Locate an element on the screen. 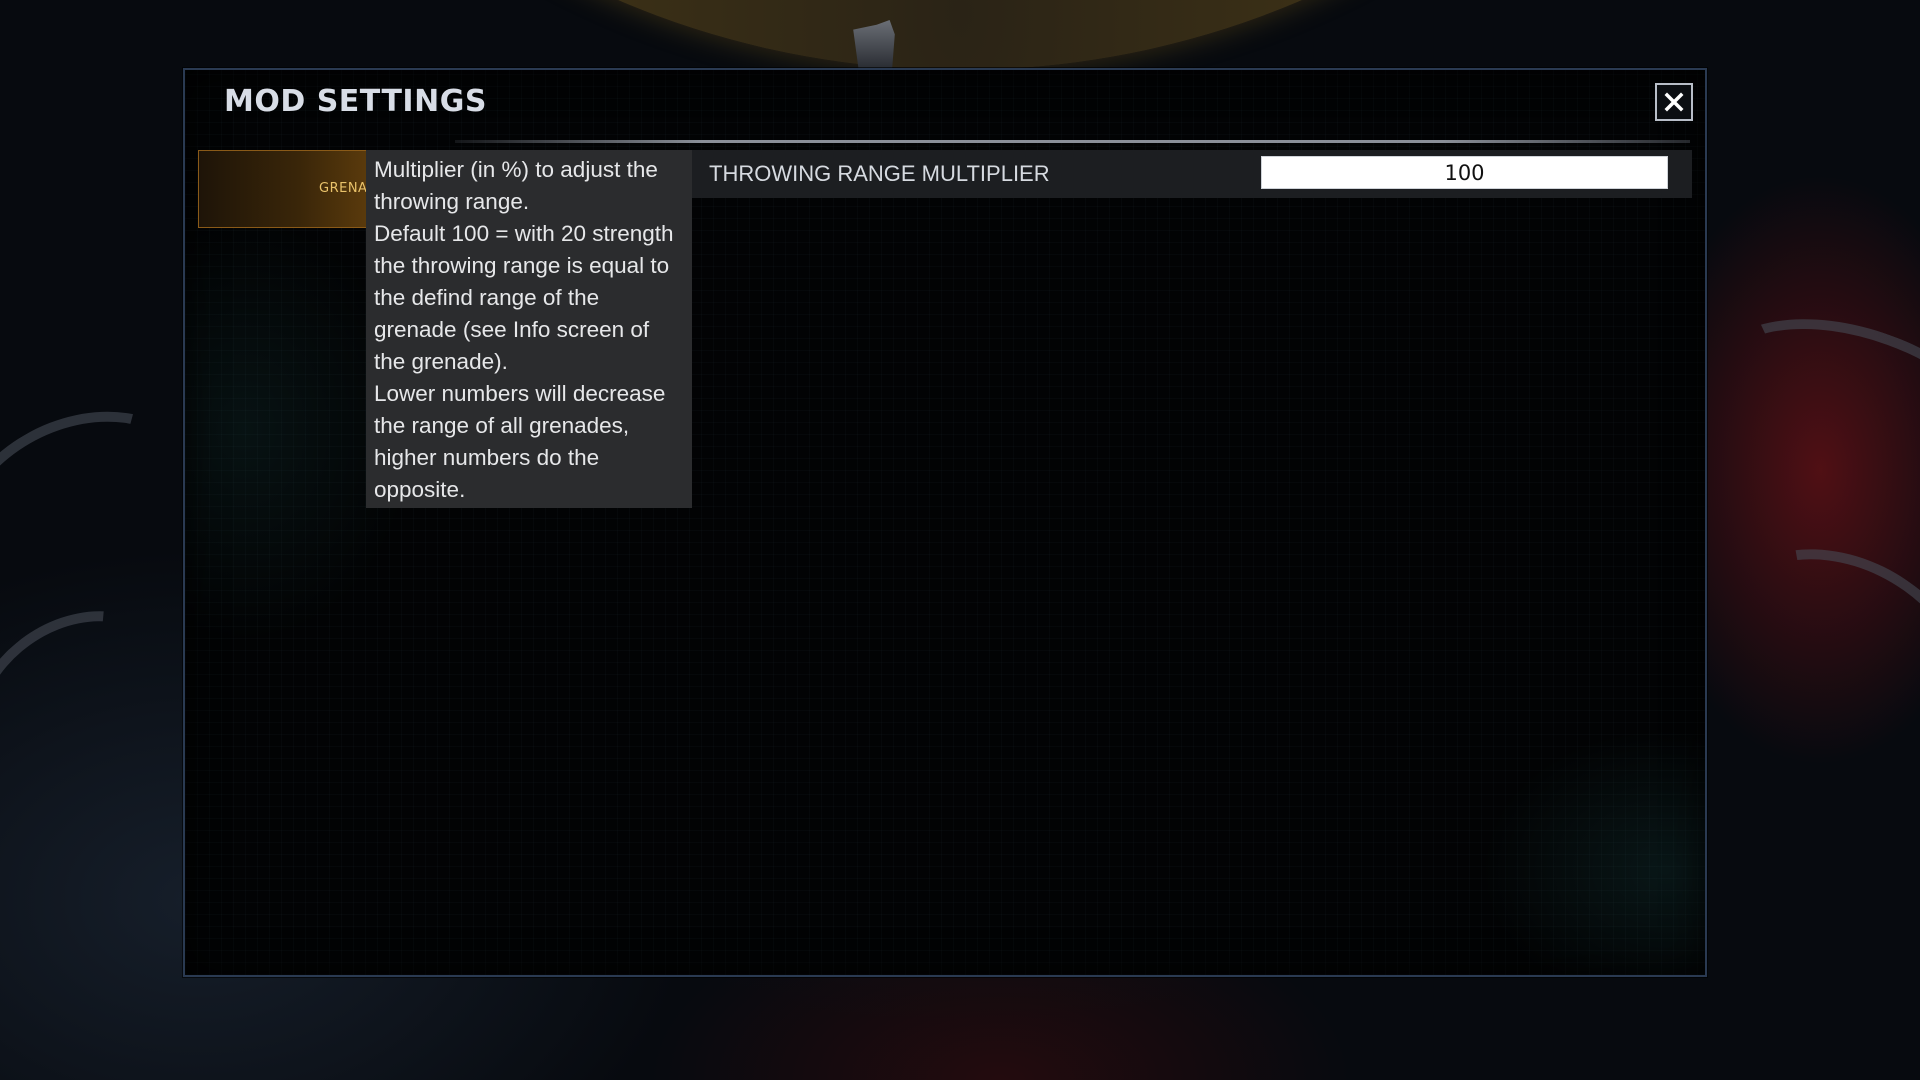 Image resolution: width=1920 pixels, height=1080 pixels. tooltip-line: the defind range of the is located at coordinates (487, 297).